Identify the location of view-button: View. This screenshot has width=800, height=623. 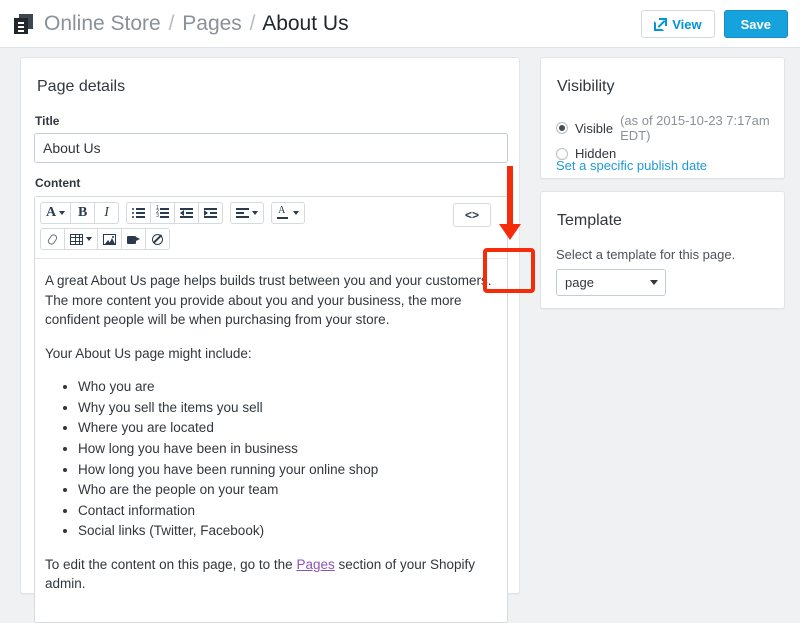
(678, 24).